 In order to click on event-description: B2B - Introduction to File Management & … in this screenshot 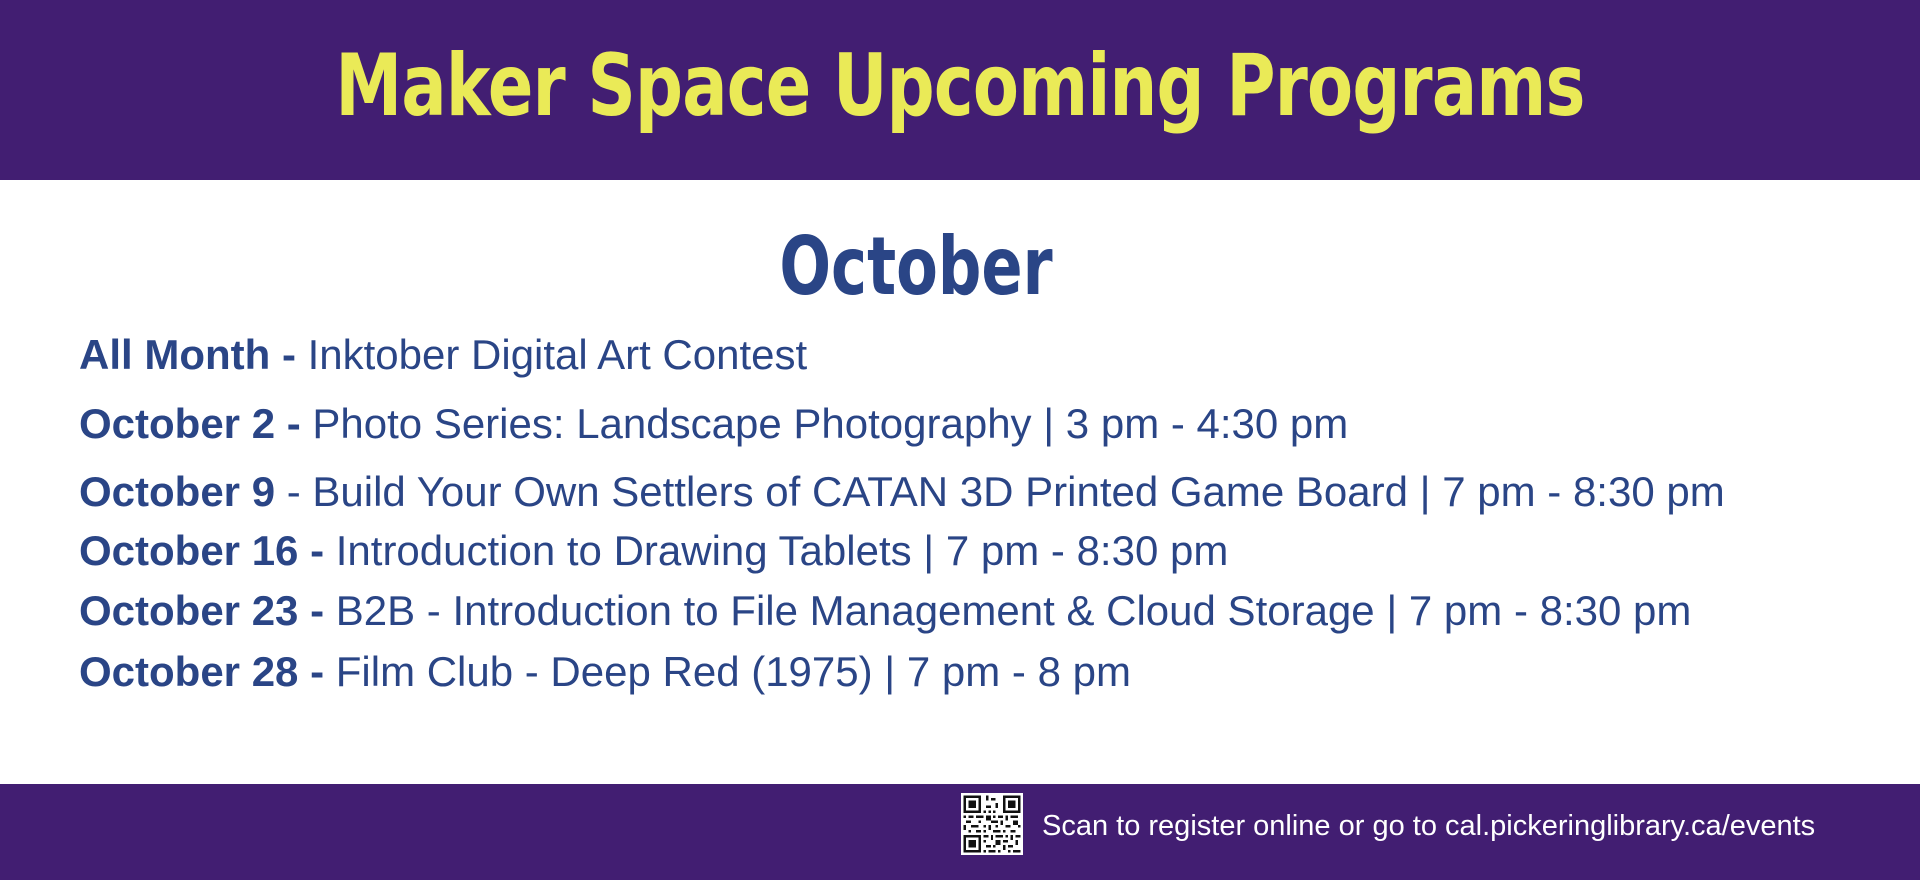, I will do `click(1008, 610)`.